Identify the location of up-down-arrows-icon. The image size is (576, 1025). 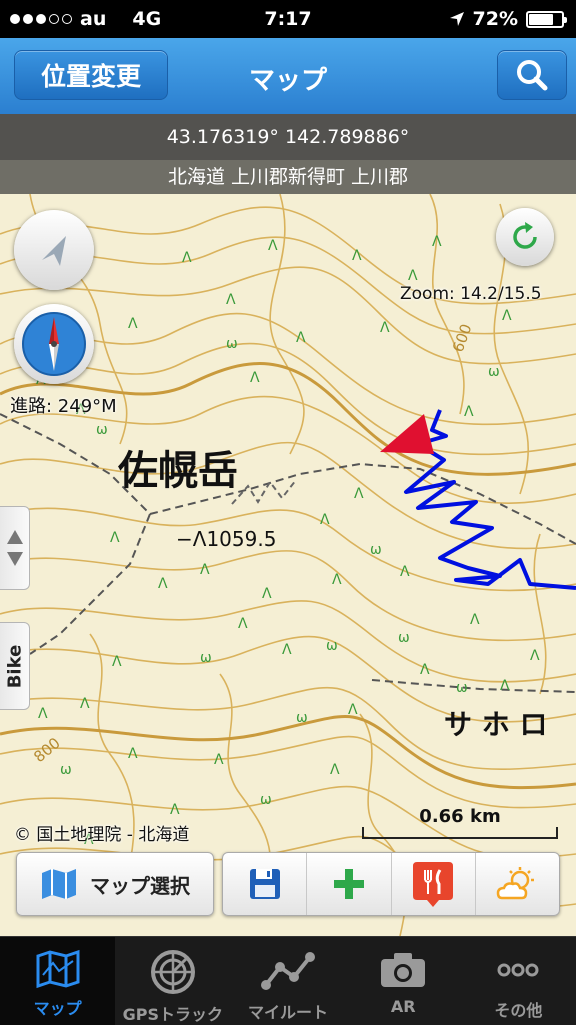
(14, 548).